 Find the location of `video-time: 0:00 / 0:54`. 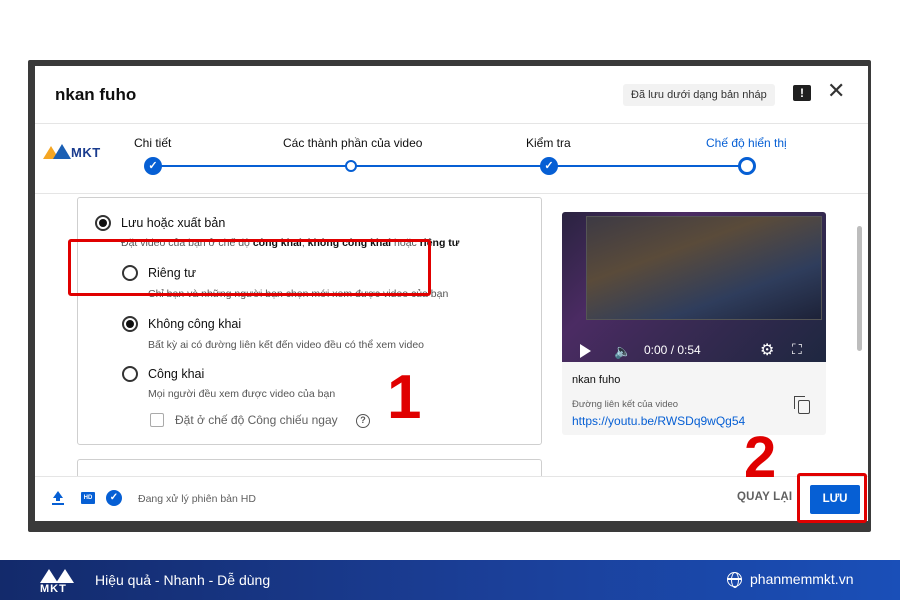

video-time: 0:00 / 0:54 is located at coordinates (672, 350).